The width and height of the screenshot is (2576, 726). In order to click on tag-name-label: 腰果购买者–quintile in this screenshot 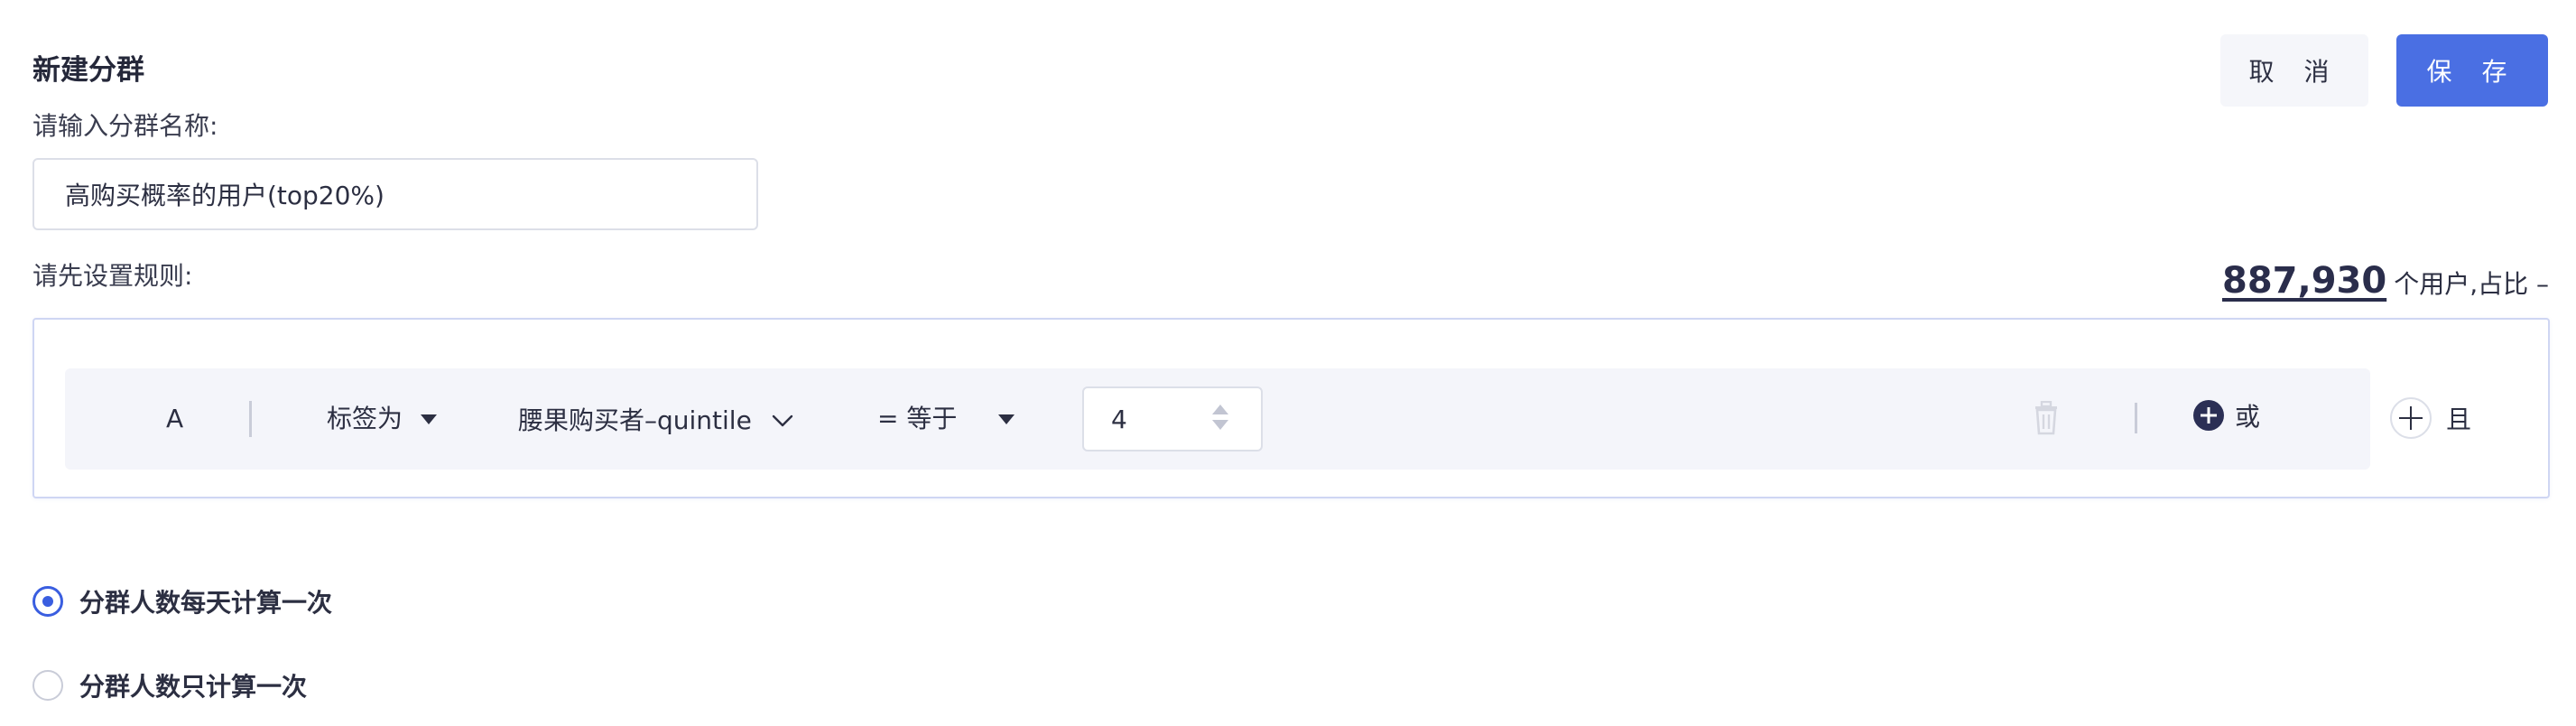, I will do `click(635, 420)`.